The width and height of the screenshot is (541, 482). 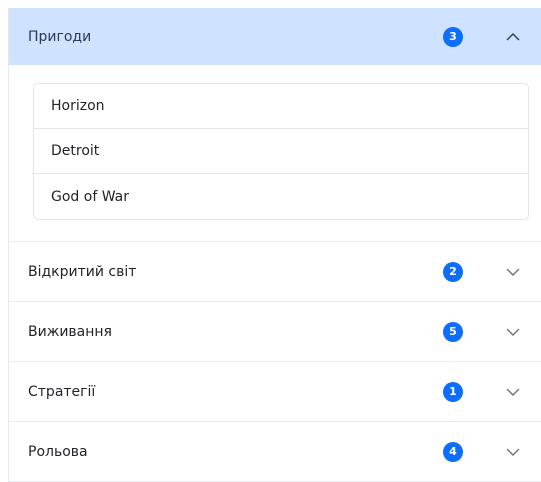 I want to click on accordion-title: Рольова, so click(x=58, y=451).